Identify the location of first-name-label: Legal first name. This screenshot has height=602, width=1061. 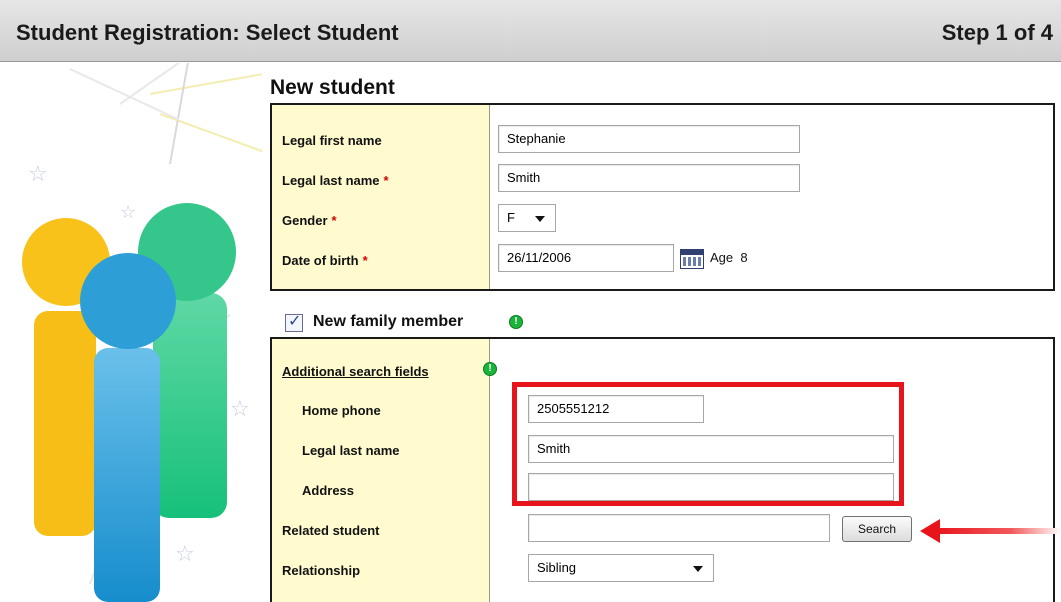
(332, 140).